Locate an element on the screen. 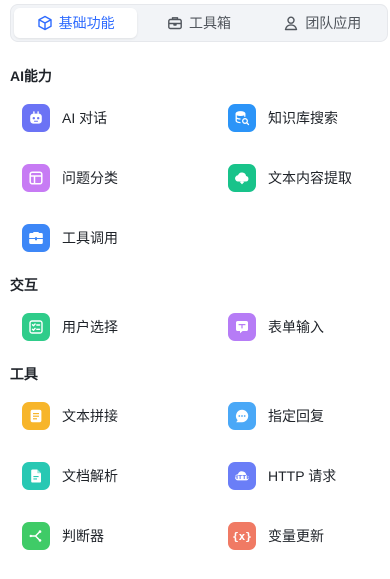 Image resolution: width=390 pixels, height=579 pixels. tab-label: 基础功能 is located at coordinates (86, 23).